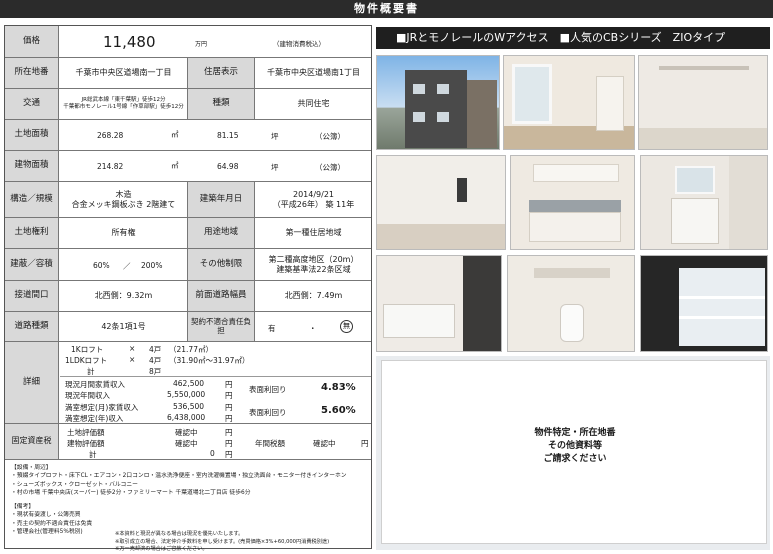 The image size is (773, 554). I want to click on built-date-value: 2014/9/21 （平成26年） 築 11年, so click(313, 199).